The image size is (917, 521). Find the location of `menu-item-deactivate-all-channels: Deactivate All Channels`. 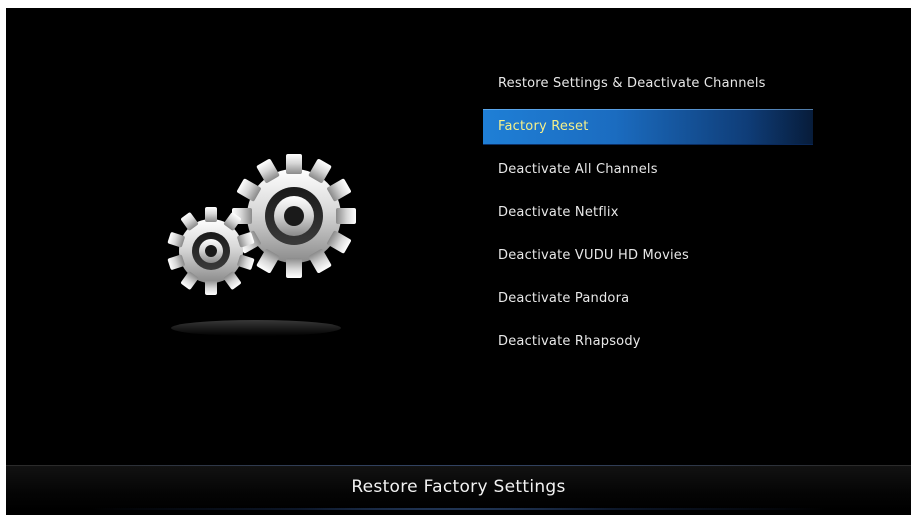

menu-item-deactivate-all-channels: Deactivate All Channels is located at coordinates (648, 170).